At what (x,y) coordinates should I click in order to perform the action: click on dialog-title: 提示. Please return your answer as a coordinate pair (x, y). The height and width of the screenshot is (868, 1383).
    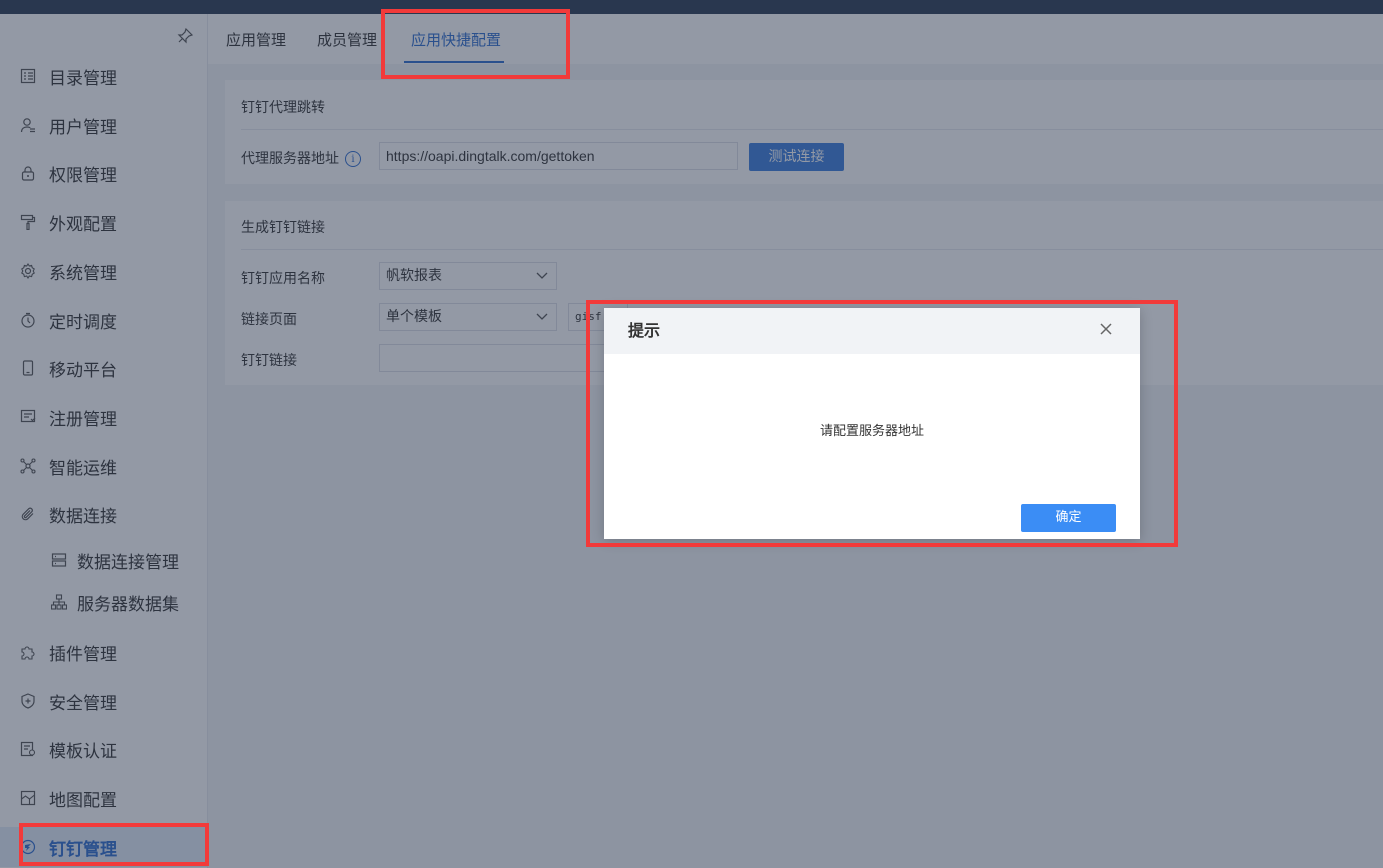
    Looking at the image, I should click on (644, 330).